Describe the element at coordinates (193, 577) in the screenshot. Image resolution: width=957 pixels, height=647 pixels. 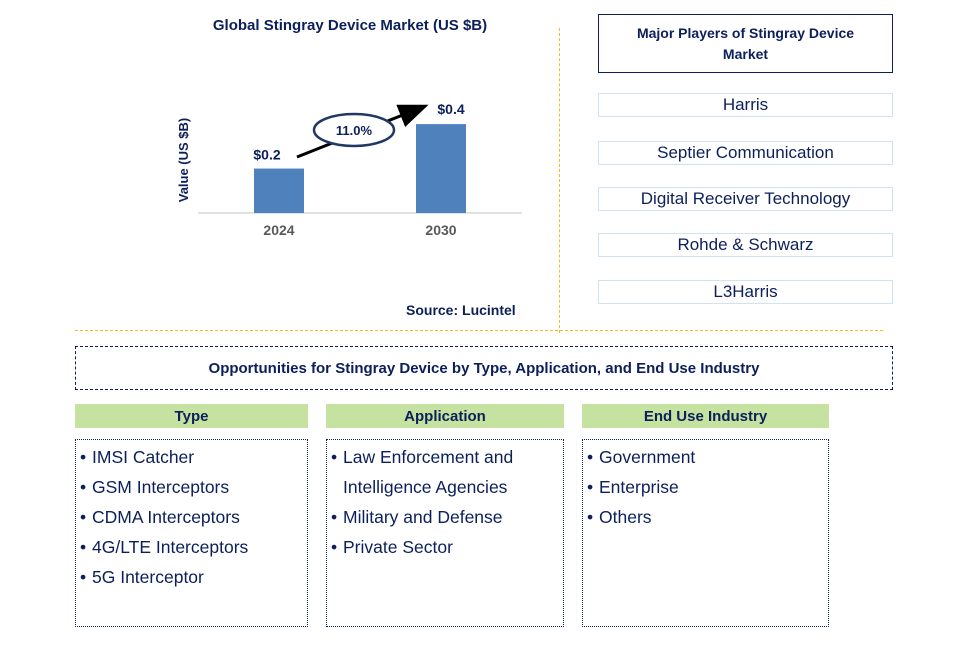
I see `list-item: • 5G Interceptor` at that location.